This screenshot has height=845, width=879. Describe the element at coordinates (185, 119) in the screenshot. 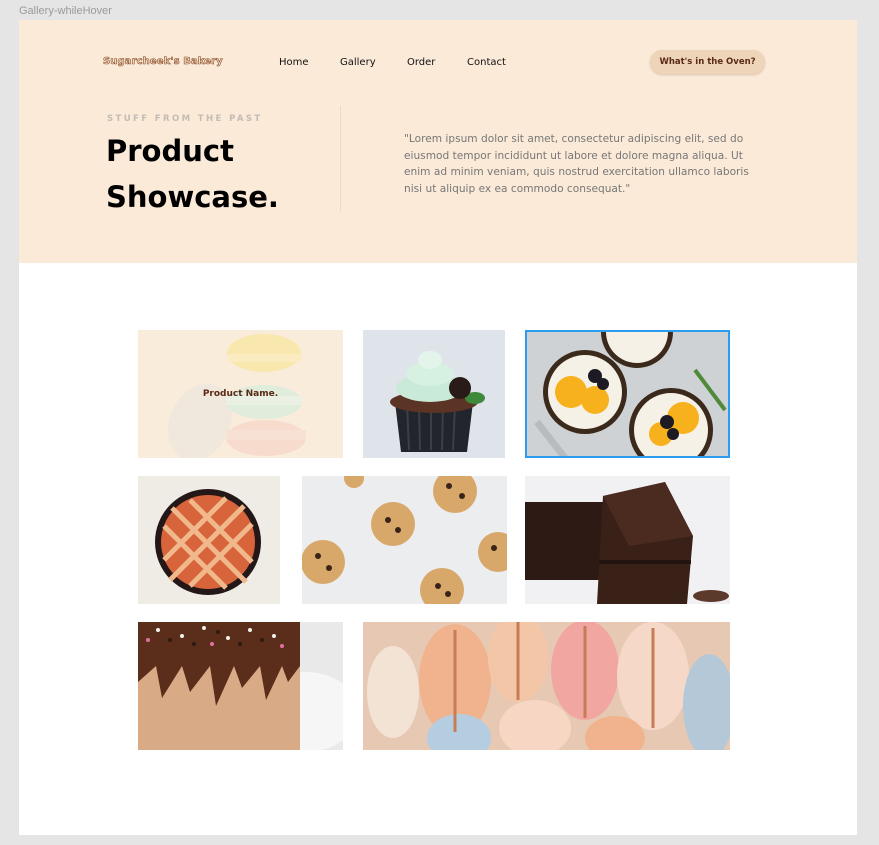

I see `section-eyebrow: STUFF FROM THE PAST` at that location.